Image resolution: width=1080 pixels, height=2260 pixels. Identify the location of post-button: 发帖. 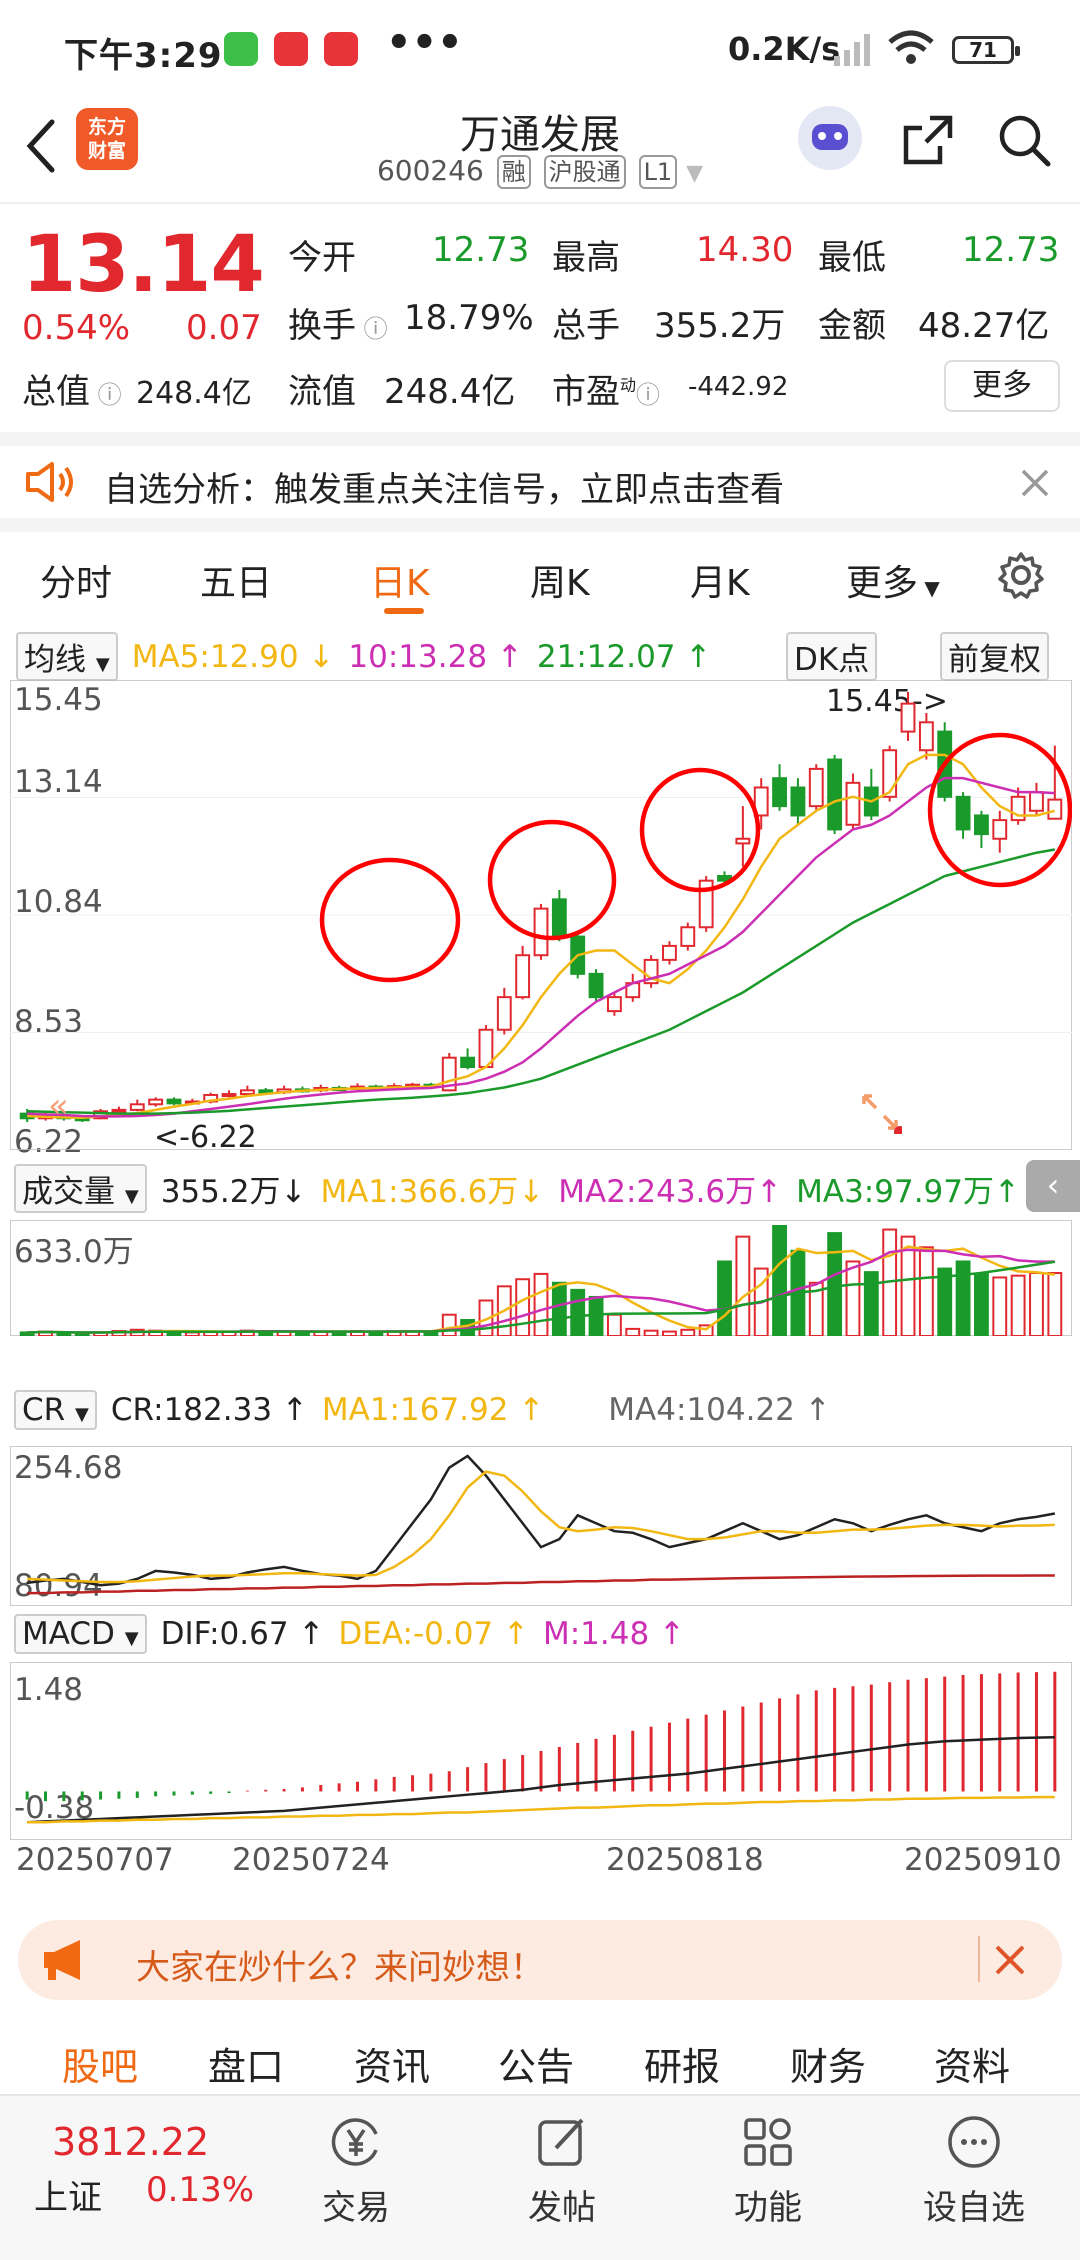
(562, 2171).